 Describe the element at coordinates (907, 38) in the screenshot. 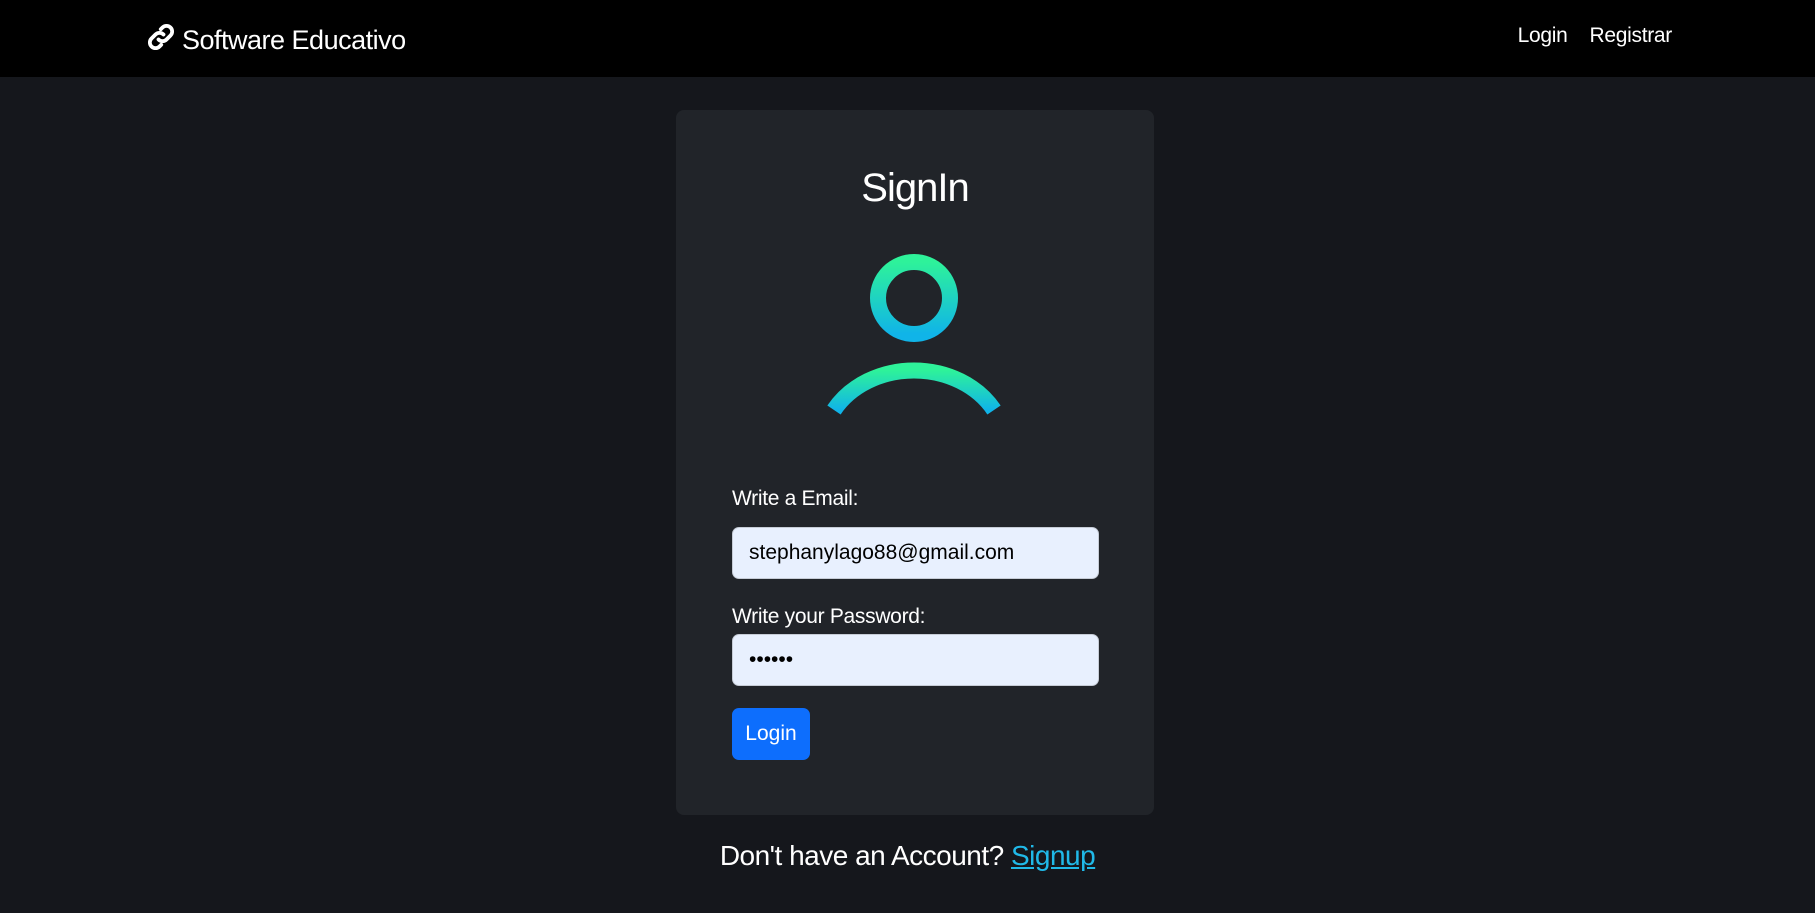

I see `top-navbar: Software Educativo Login Registrar` at that location.